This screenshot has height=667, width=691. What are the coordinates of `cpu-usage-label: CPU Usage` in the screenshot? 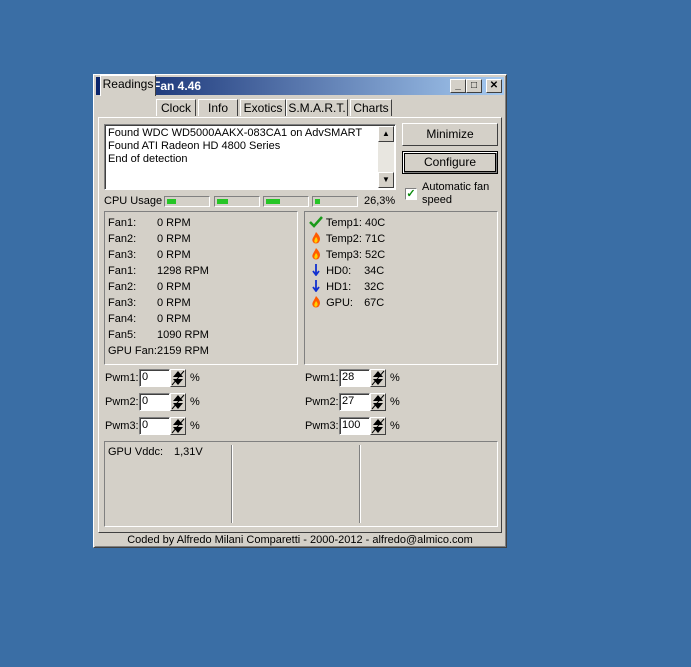 It's located at (133, 201).